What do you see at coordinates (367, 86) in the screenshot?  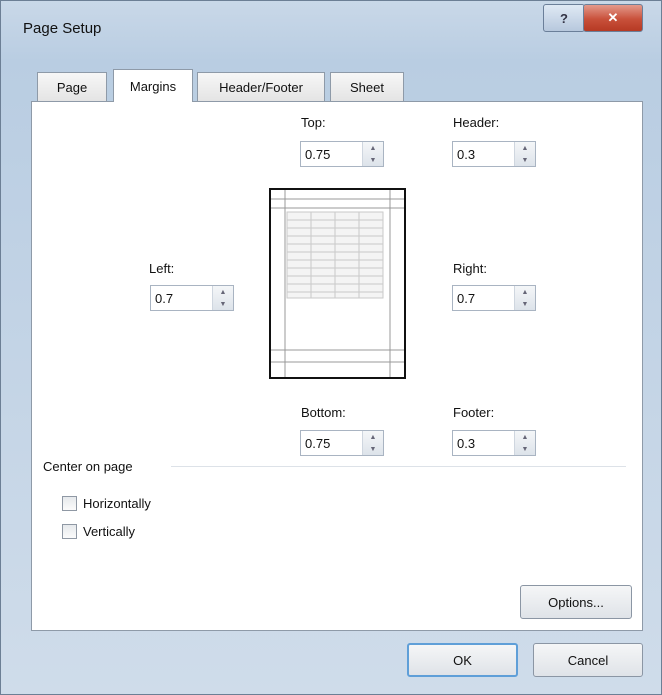 I see `tab-sheet: Sheet` at bounding box center [367, 86].